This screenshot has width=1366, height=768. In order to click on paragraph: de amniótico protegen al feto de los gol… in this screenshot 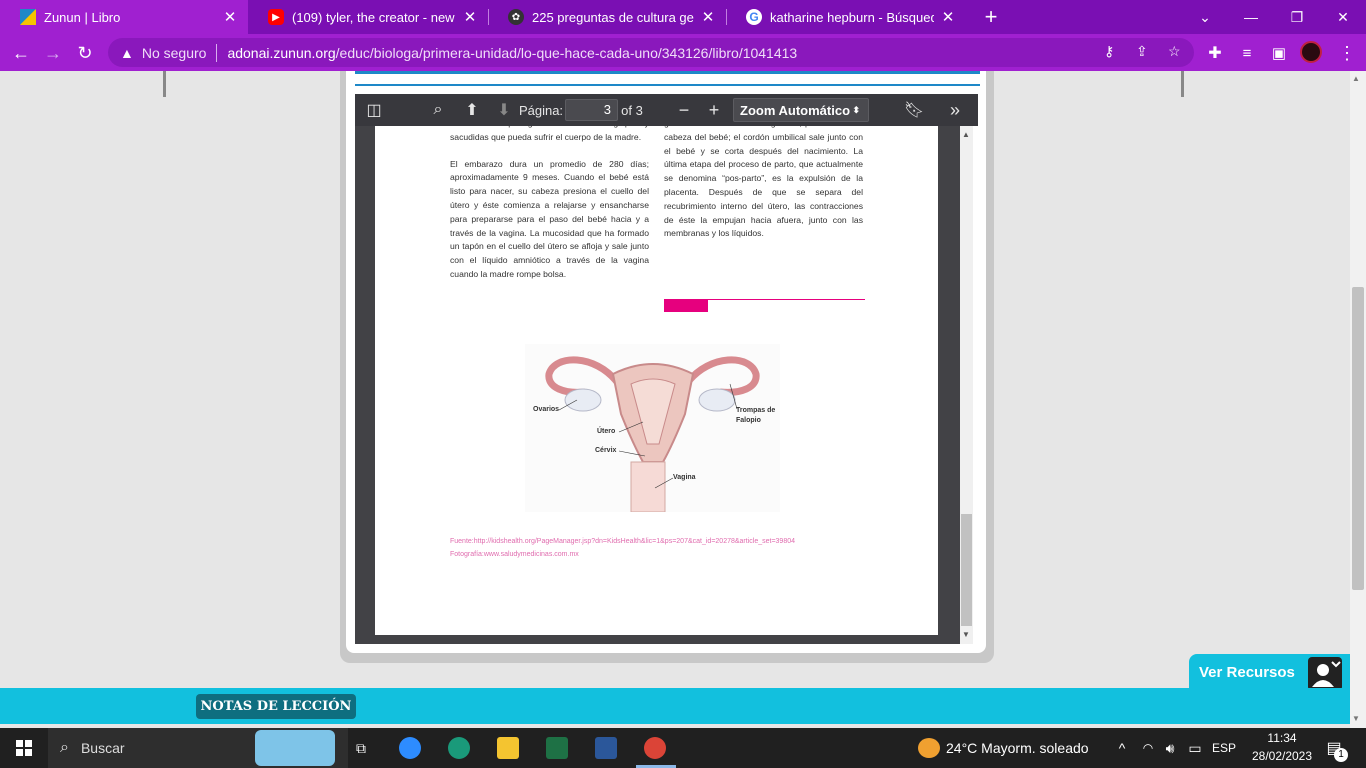, I will do `click(549, 134)`.